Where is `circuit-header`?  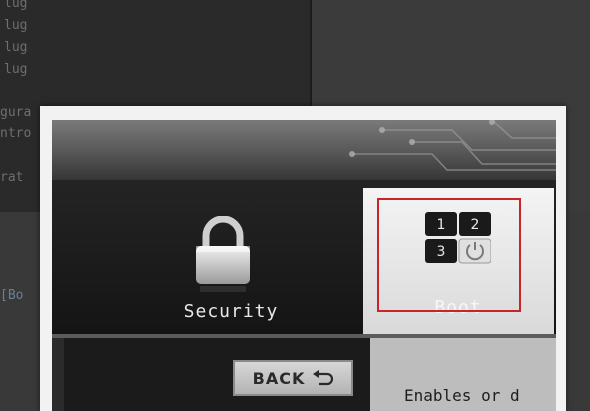
circuit-header is located at coordinates (304, 153).